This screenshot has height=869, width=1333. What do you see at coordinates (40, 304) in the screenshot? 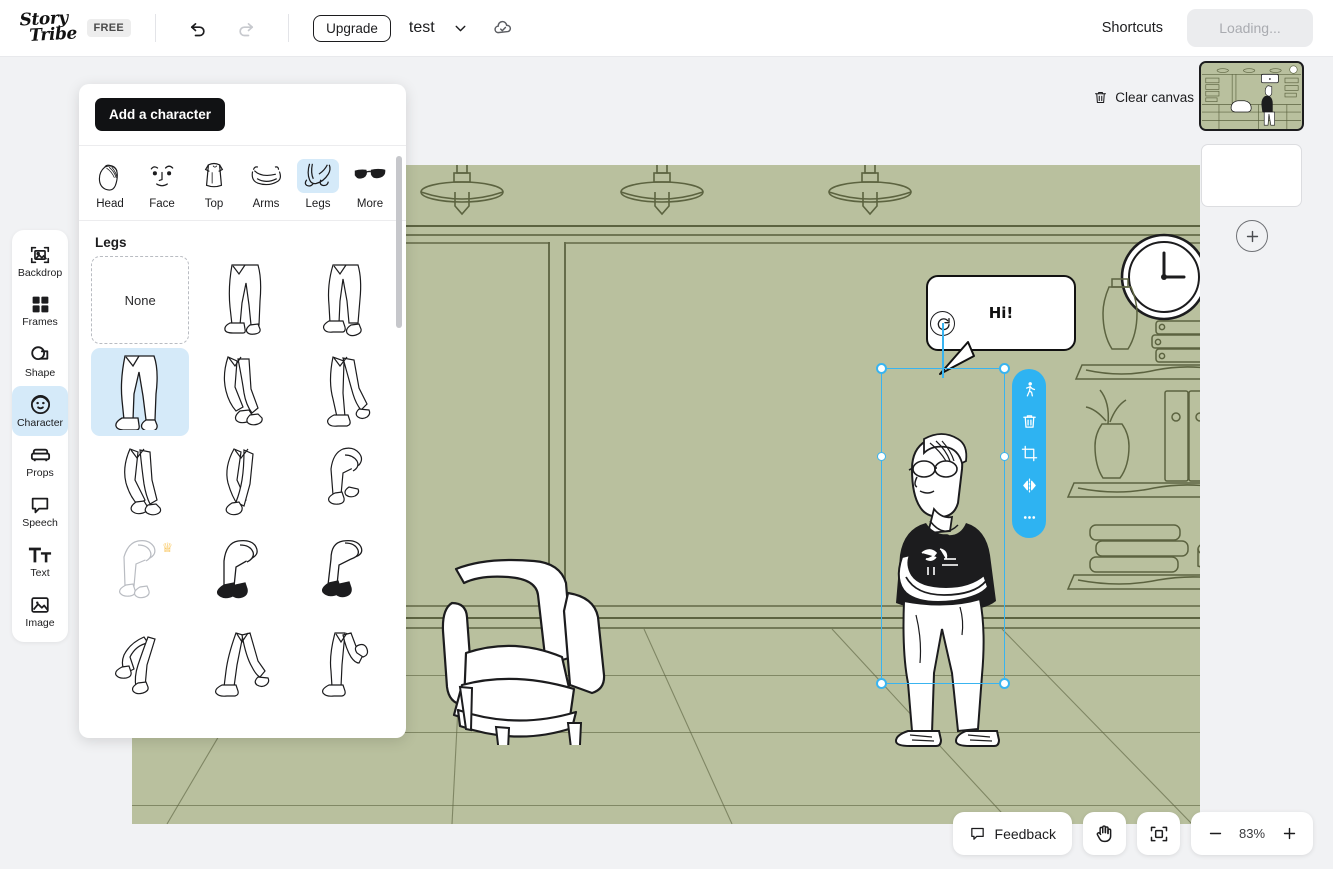
I see `frames-icon` at bounding box center [40, 304].